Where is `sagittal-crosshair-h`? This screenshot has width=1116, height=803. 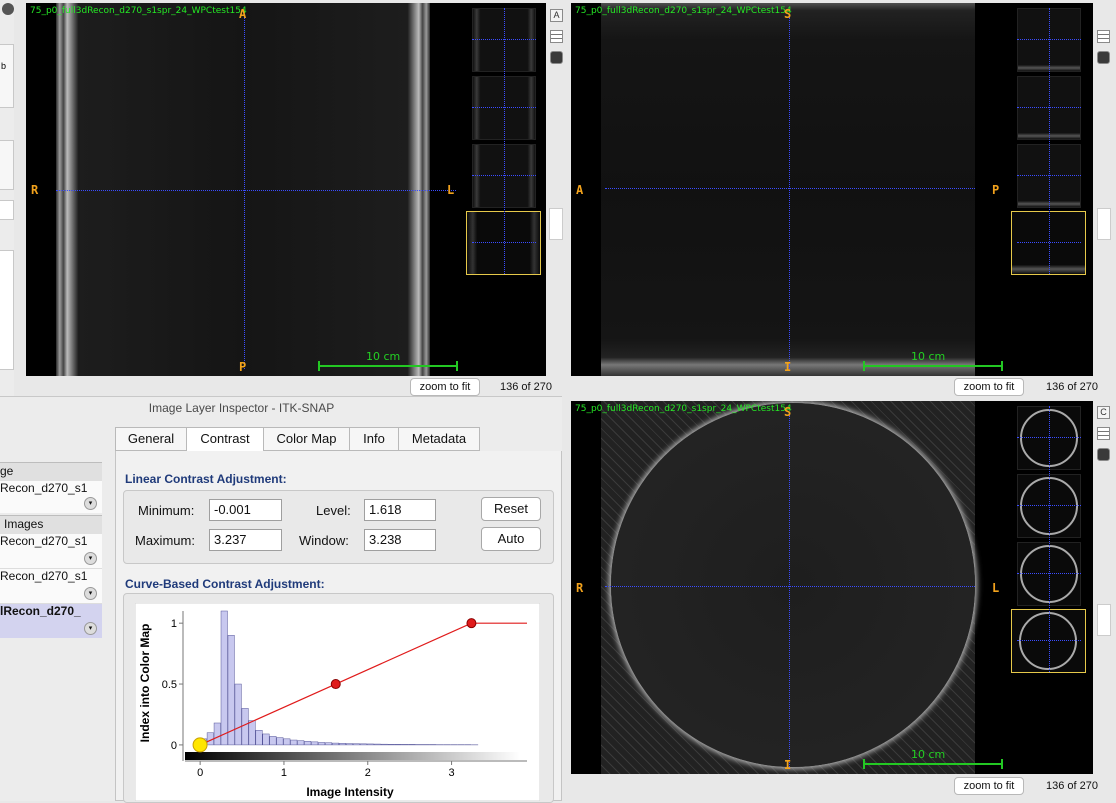 sagittal-crosshair-h is located at coordinates (790, 188).